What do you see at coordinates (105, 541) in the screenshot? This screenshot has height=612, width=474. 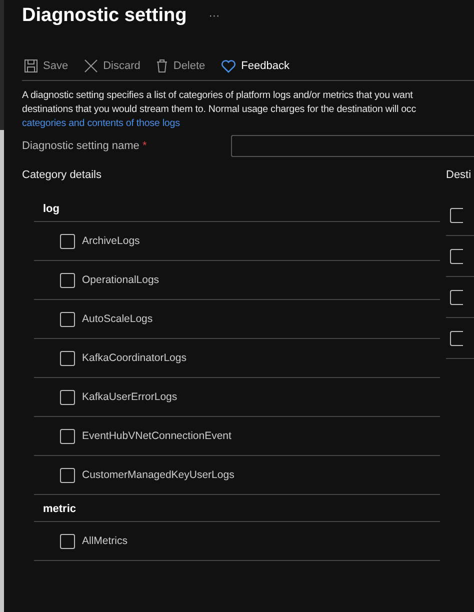 I see `checkbox-label: AllMetrics` at bounding box center [105, 541].